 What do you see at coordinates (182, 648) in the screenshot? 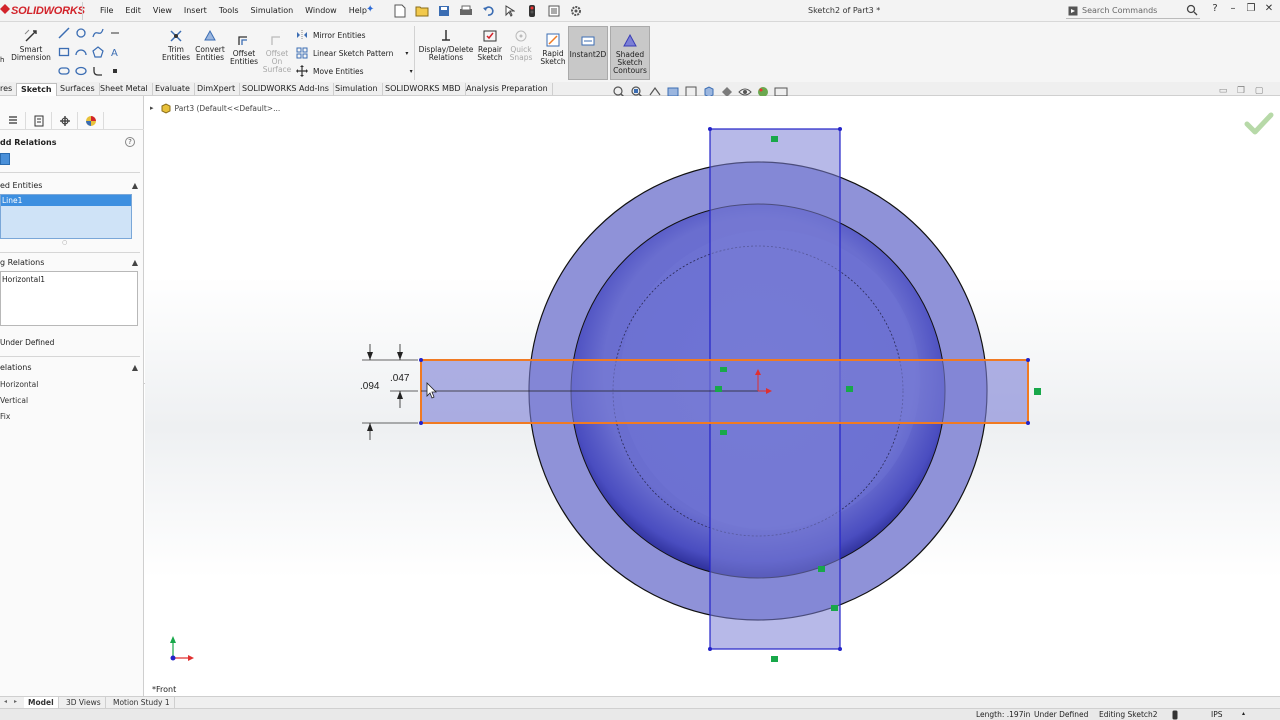
I see `coordinate-triad-icon` at bounding box center [182, 648].